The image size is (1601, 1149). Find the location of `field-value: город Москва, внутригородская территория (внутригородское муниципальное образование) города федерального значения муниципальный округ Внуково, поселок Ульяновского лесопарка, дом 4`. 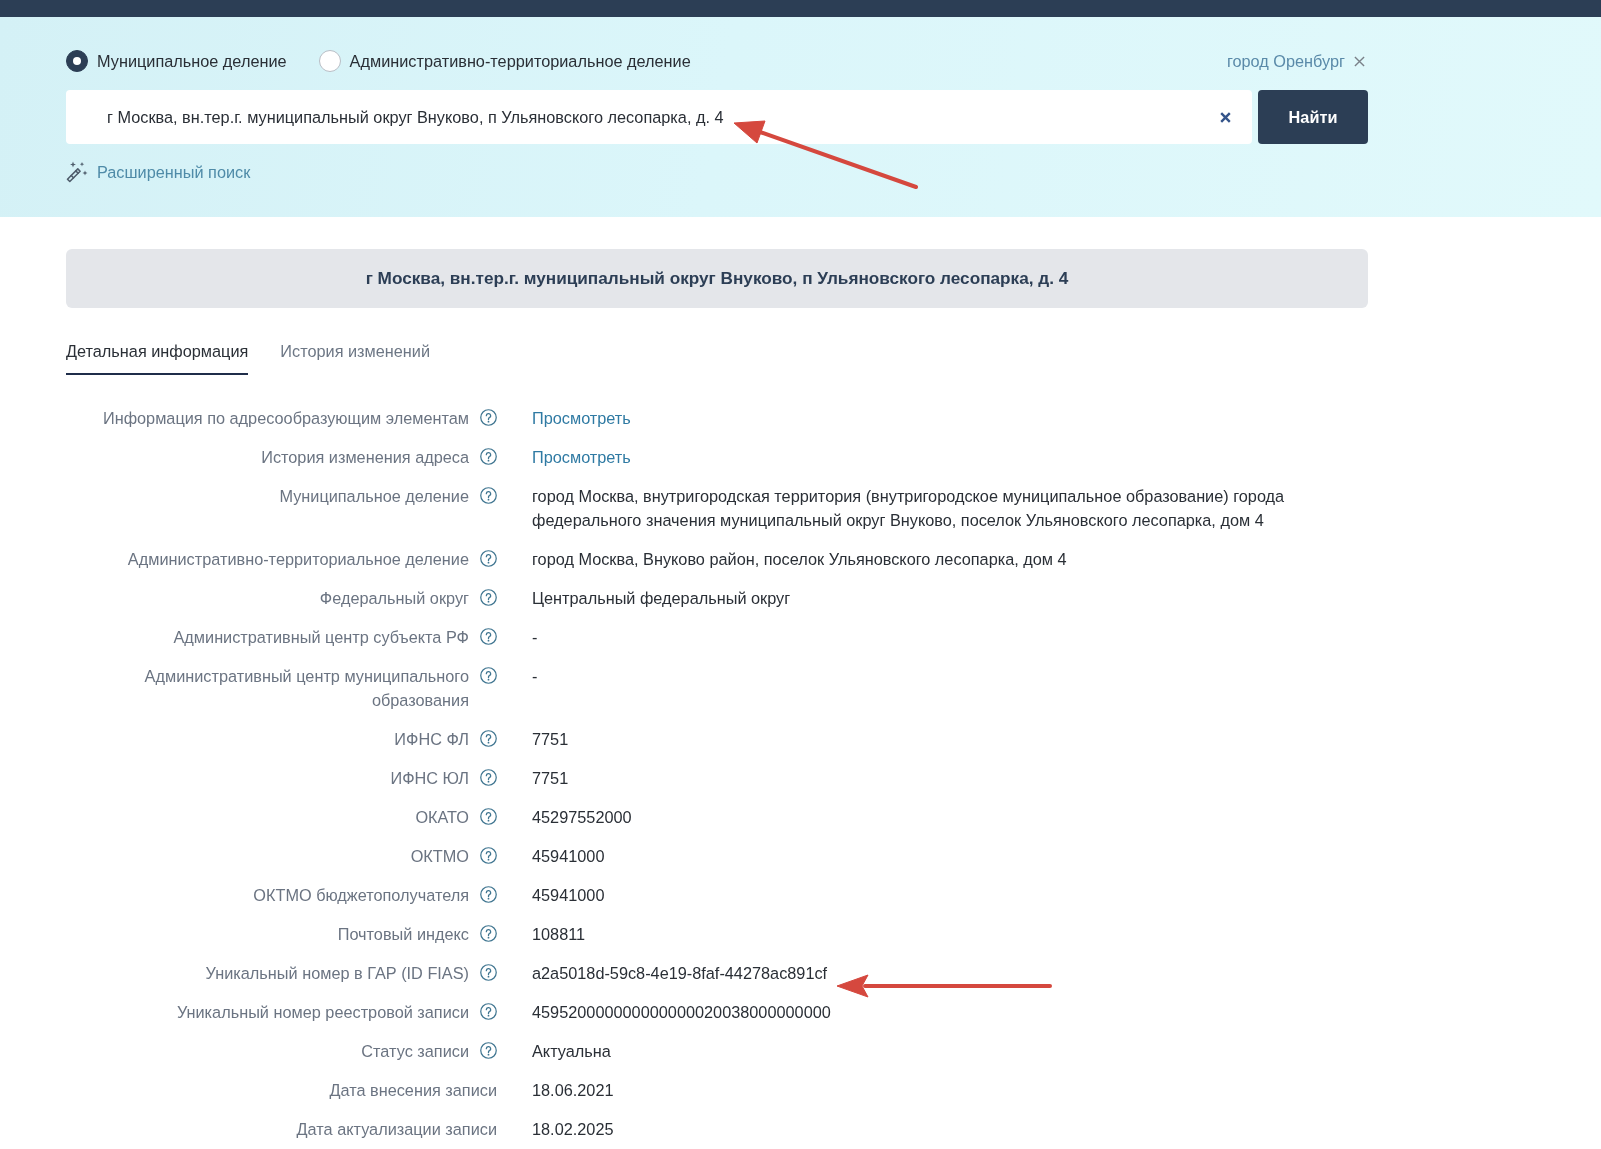

field-value: город Москва, внутригородская территория (внутригородское муниципальное образование) города федерального значения муниципальный округ Внуково, поселок Ульяновского лесопарка, дом 4 is located at coordinates (909, 508).